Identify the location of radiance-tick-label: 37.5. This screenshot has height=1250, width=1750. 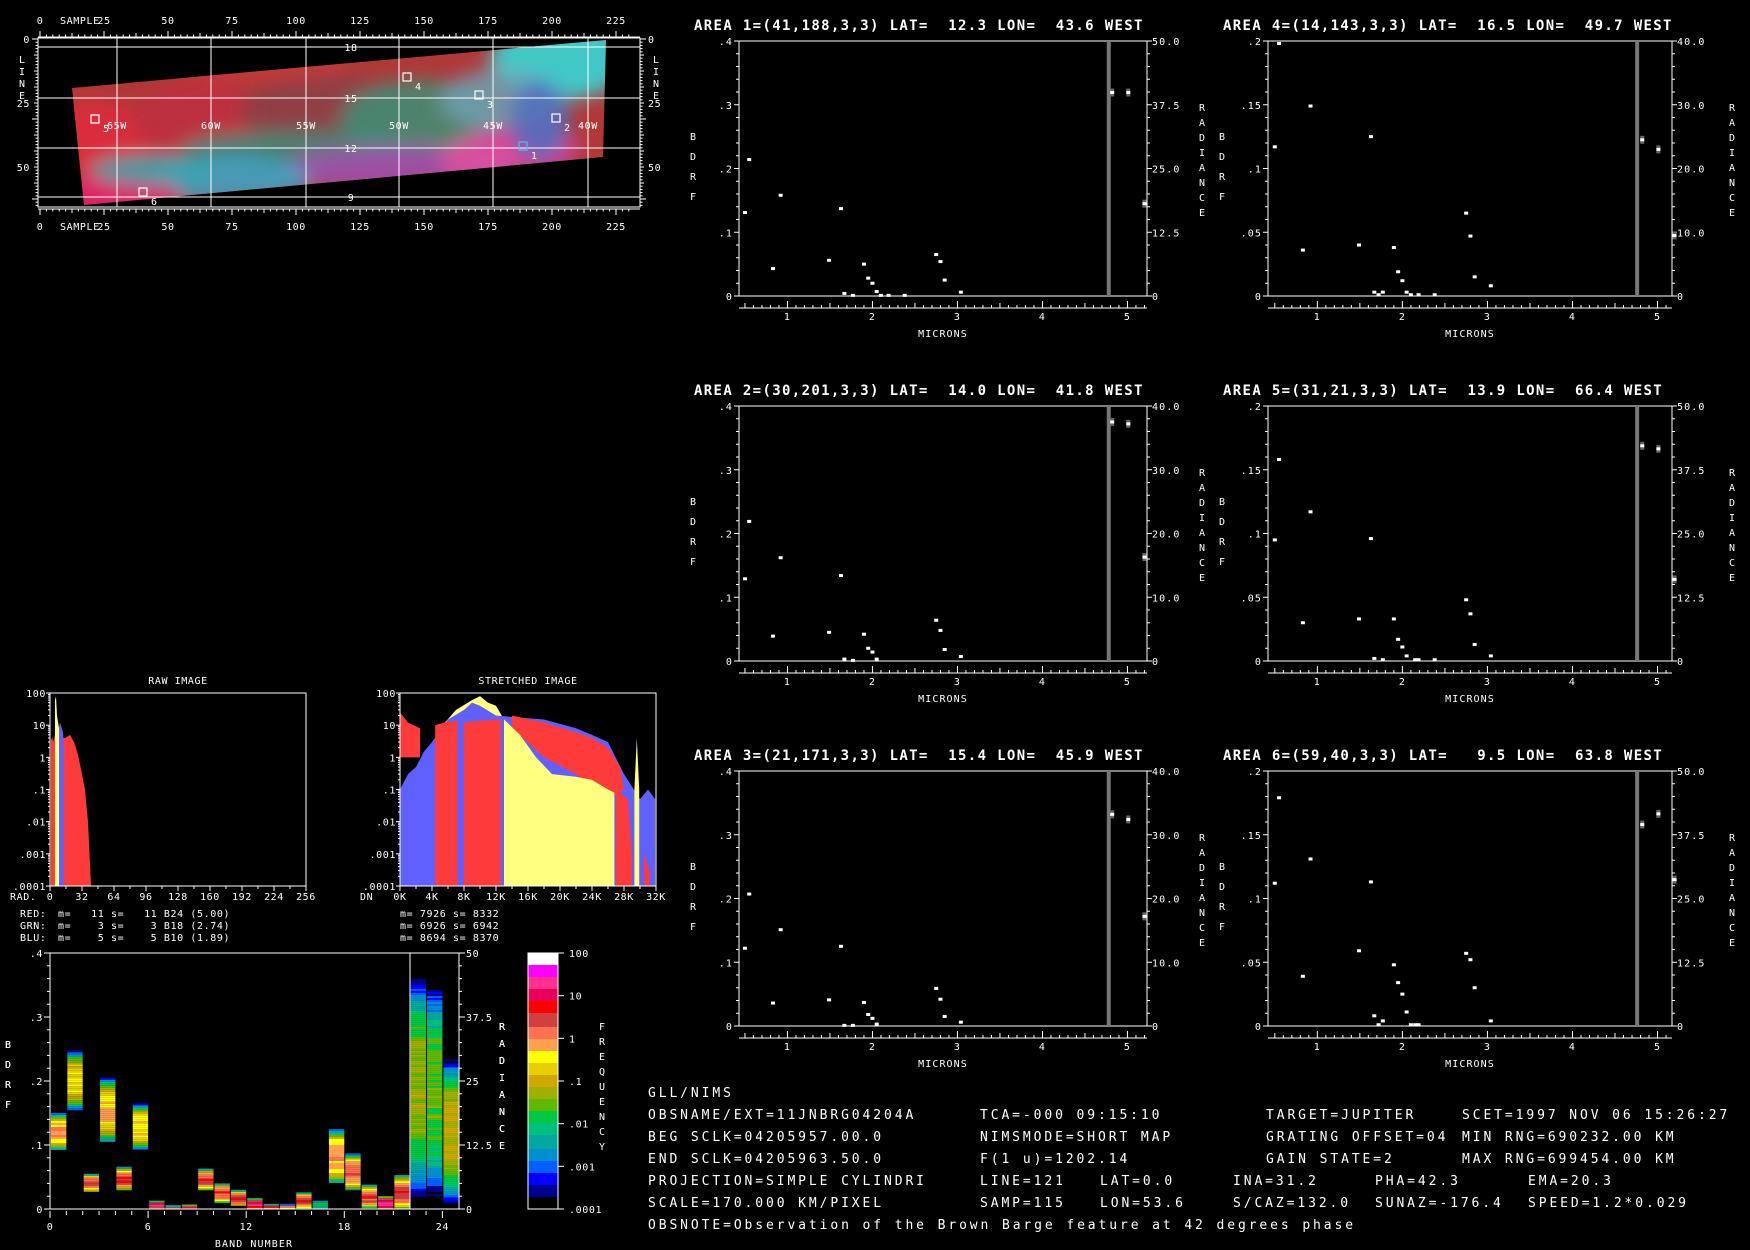
(1691, 836).